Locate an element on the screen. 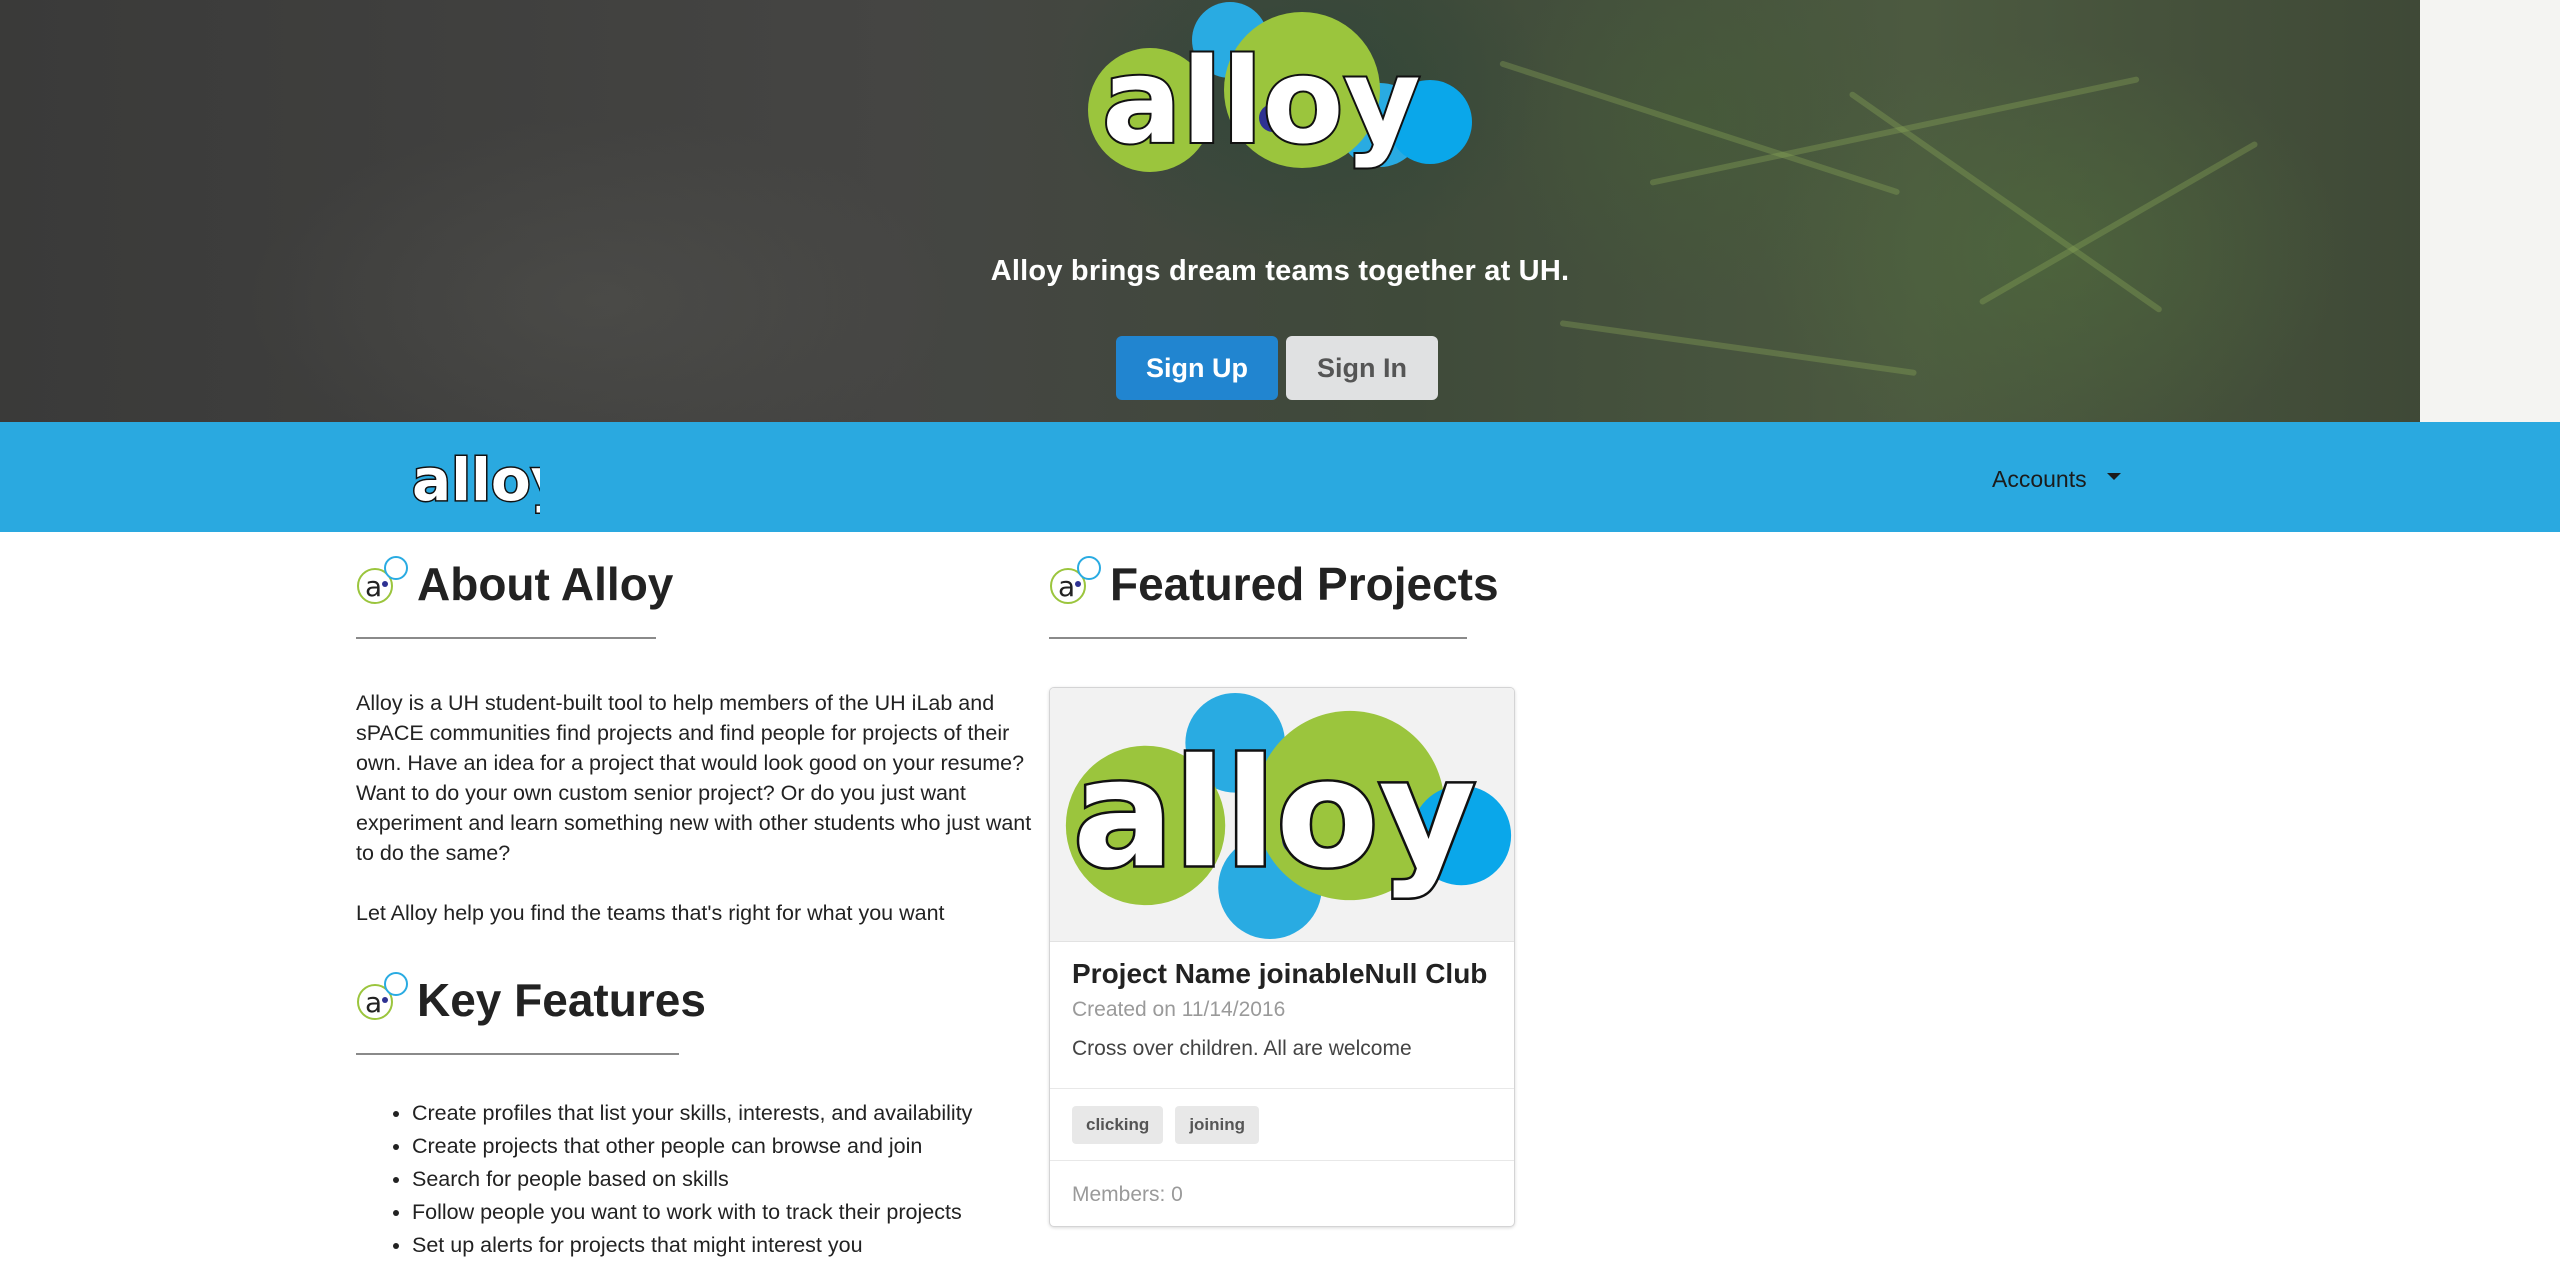 The height and width of the screenshot is (1278, 2560). accounts-dropdown: Accounts is located at coordinates (2056, 479).